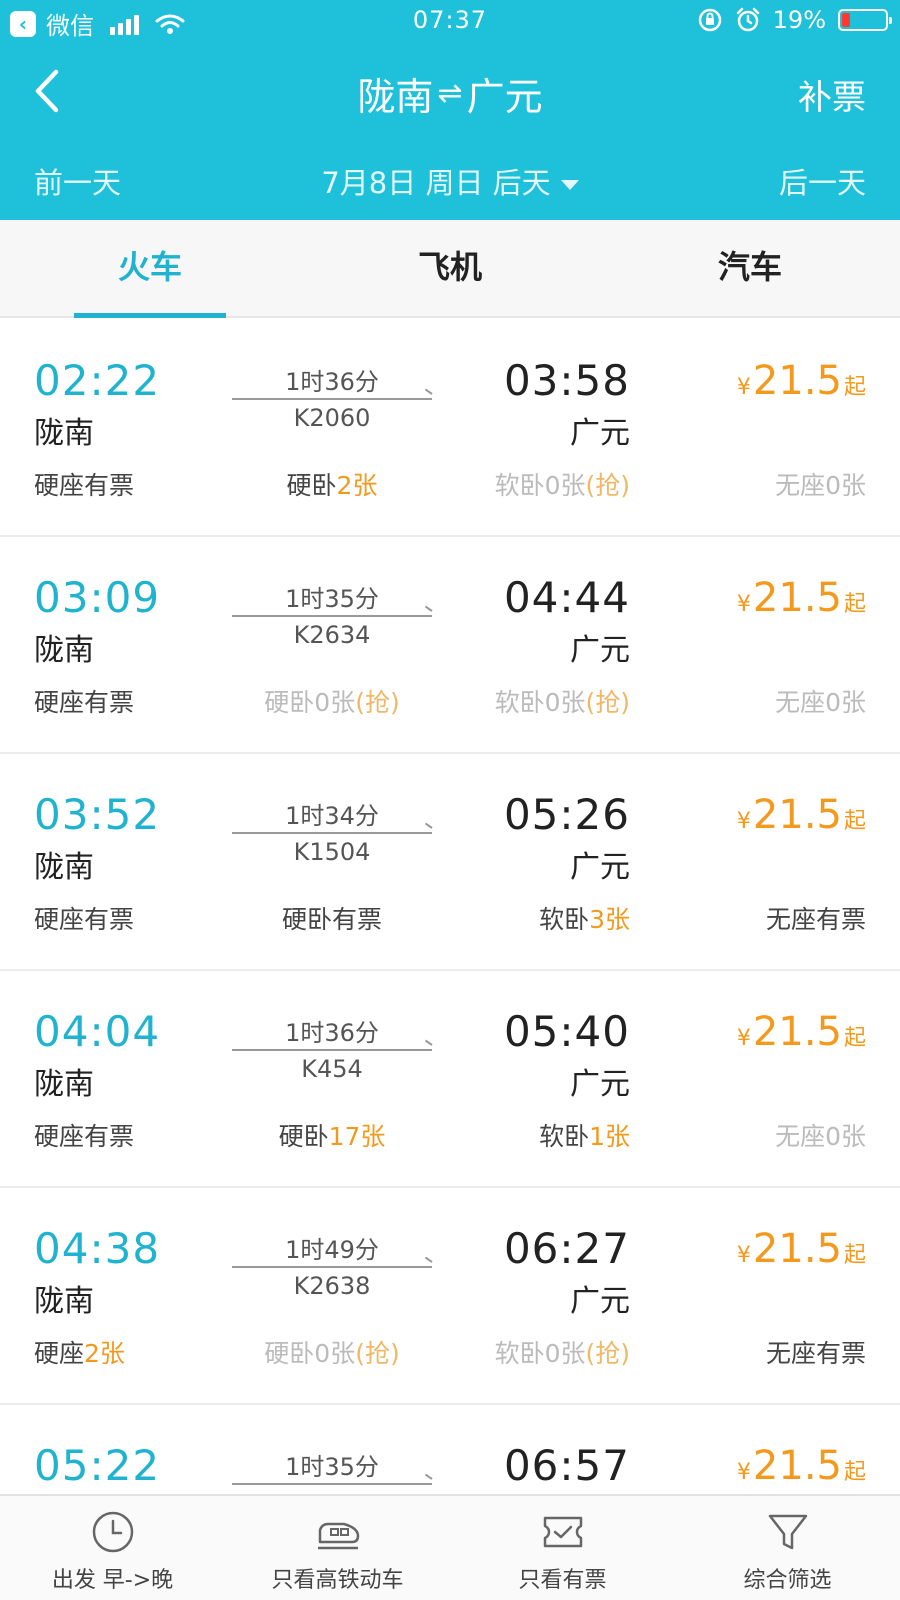 The height and width of the screenshot is (1600, 900). What do you see at coordinates (743, 387) in the screenshot?
I see `currency-symbol: ¥` at bounding box center [743, 387].